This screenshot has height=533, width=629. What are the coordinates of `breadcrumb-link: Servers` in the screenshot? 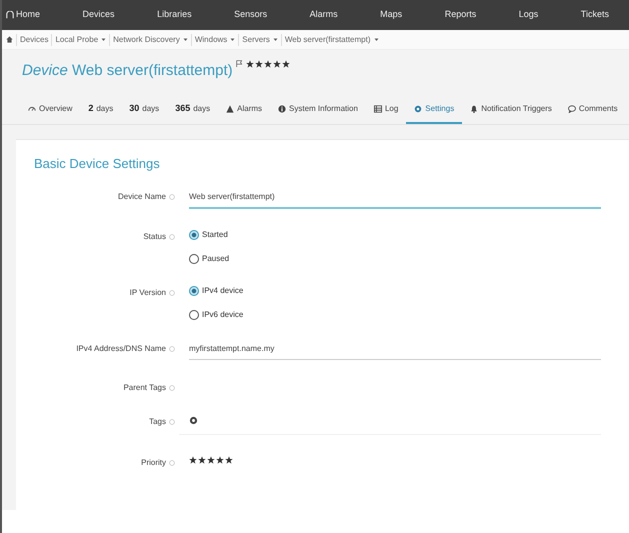 It's located at (254, 40).